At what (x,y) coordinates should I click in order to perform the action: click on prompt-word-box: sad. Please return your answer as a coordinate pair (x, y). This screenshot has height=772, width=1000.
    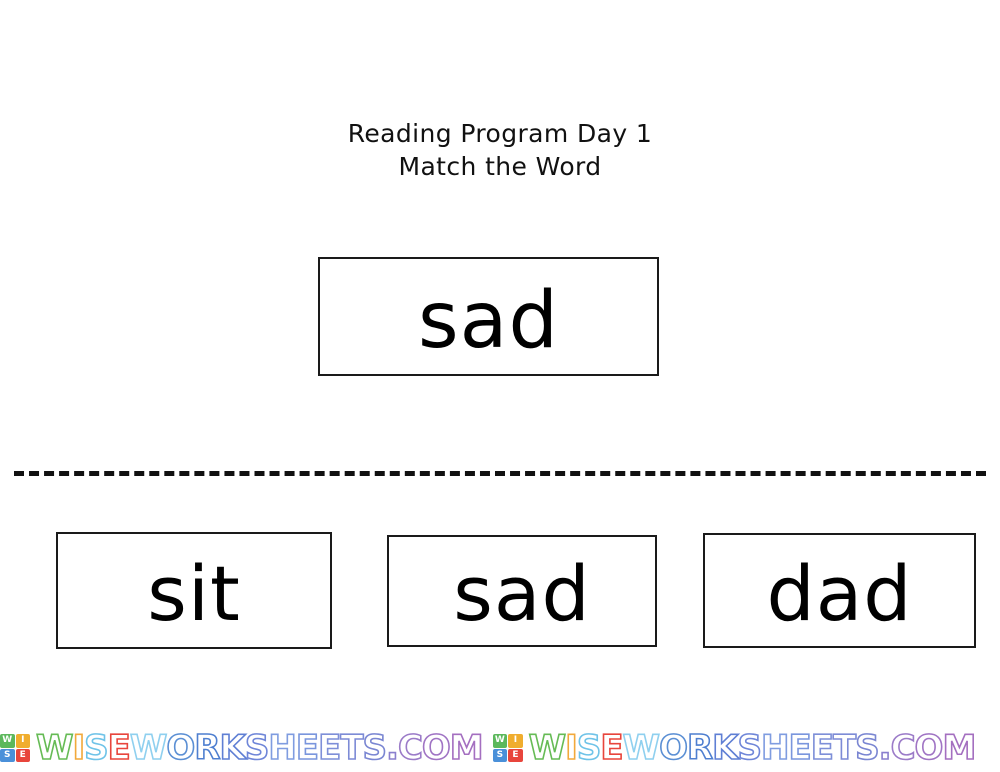
    Looking at the image, I should click on (488, 316).